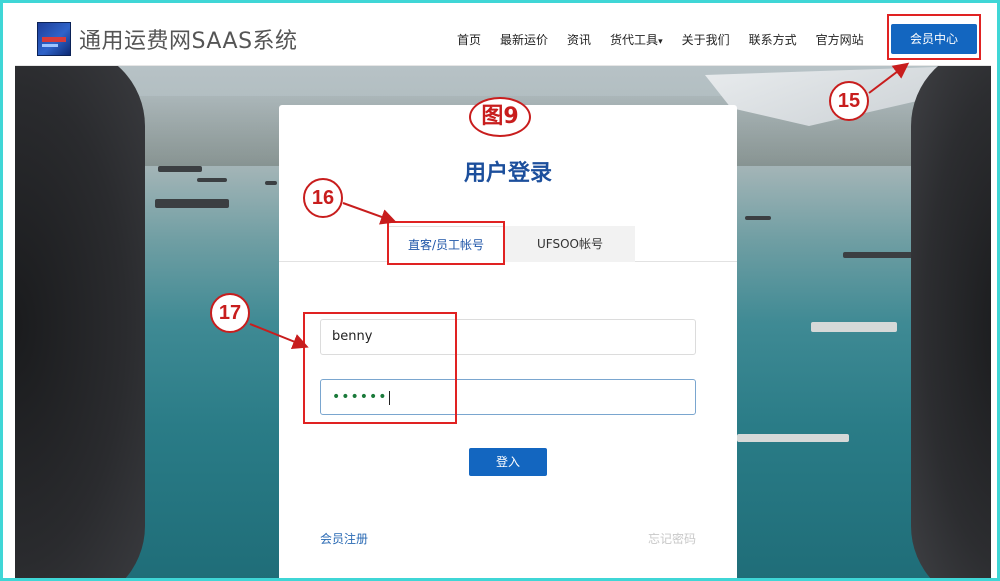 The image size is (1000, 581). Describe the element at coordinates (849, 101) in the screenshot. I see `annotation-marker-15: 15` at that location.